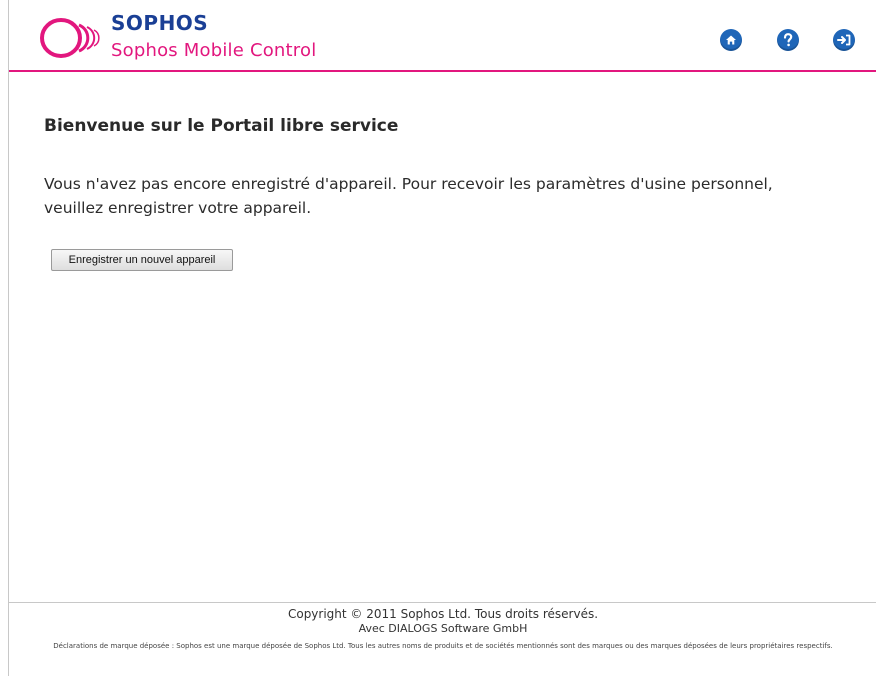  What do you see at coordinates (70, 40) in the screenshot?
I see `sophos-logo-icon` at bounding box center [70, 40].